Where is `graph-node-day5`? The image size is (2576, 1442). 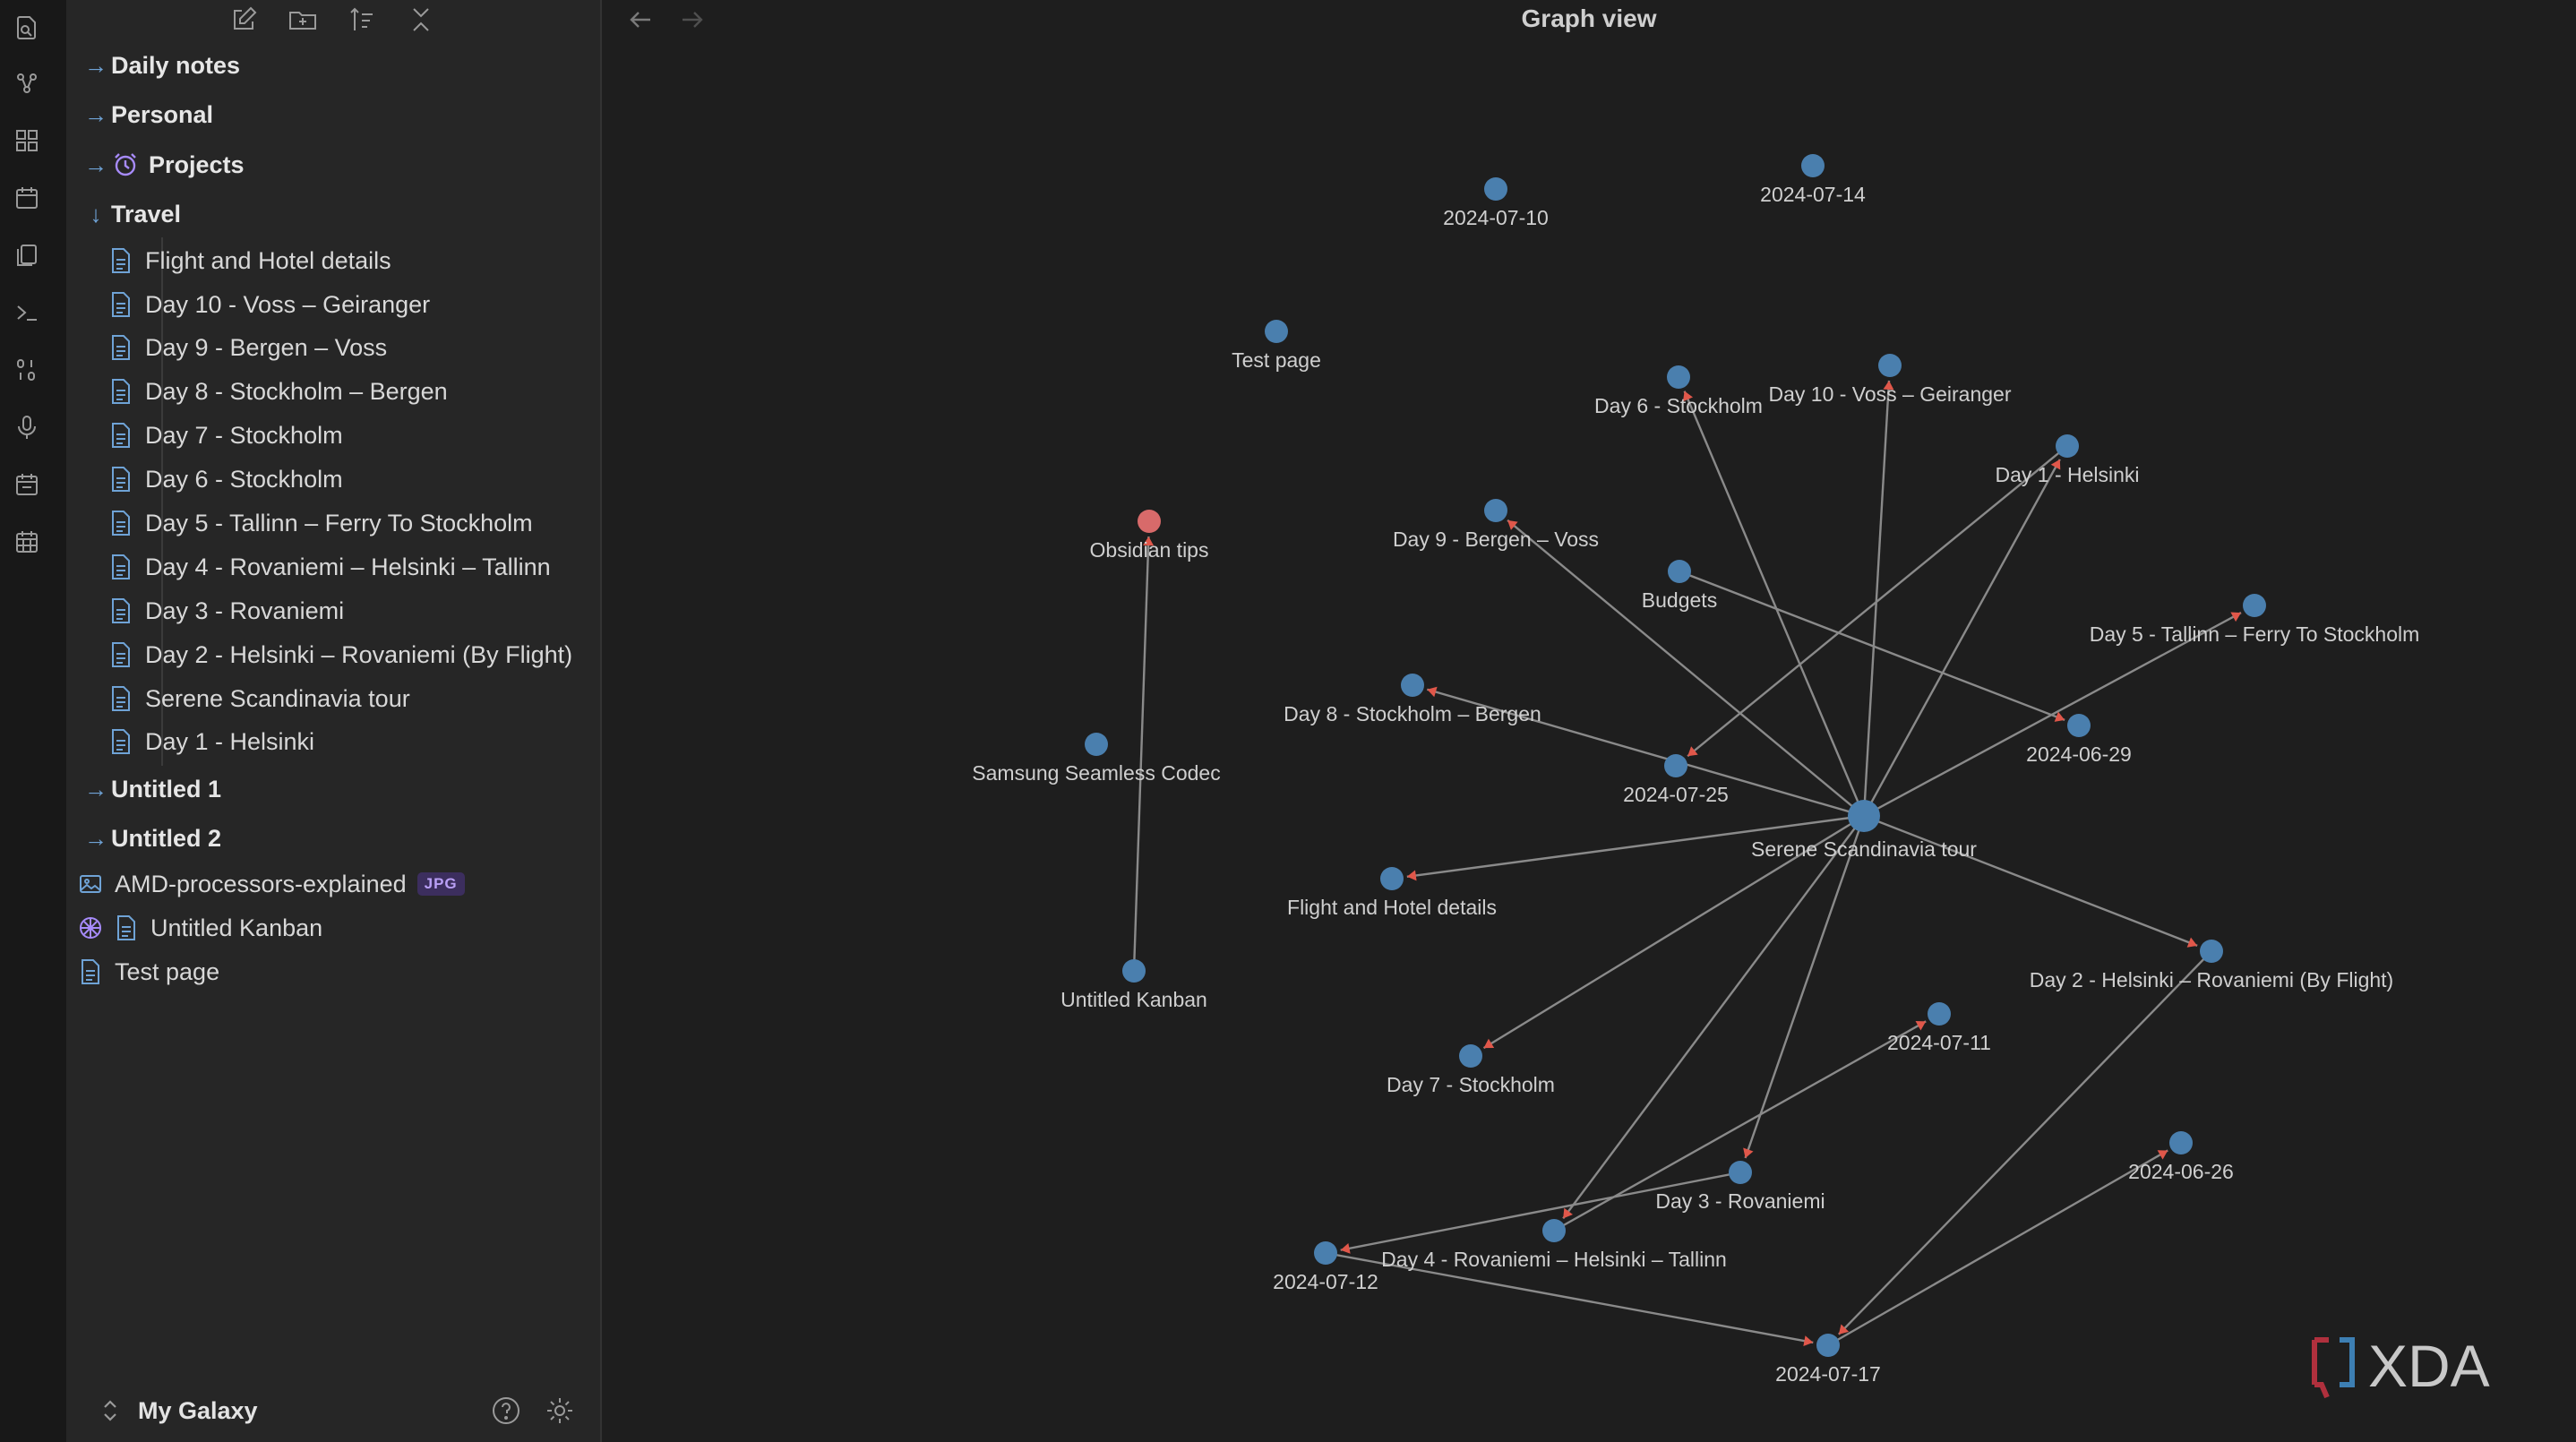
graph-node-day5 is located at coordinates (2254, 605).